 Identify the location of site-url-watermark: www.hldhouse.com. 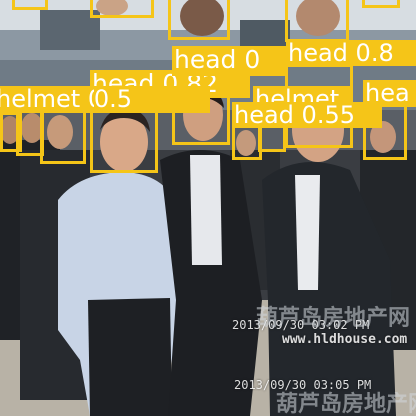
(345, 339).